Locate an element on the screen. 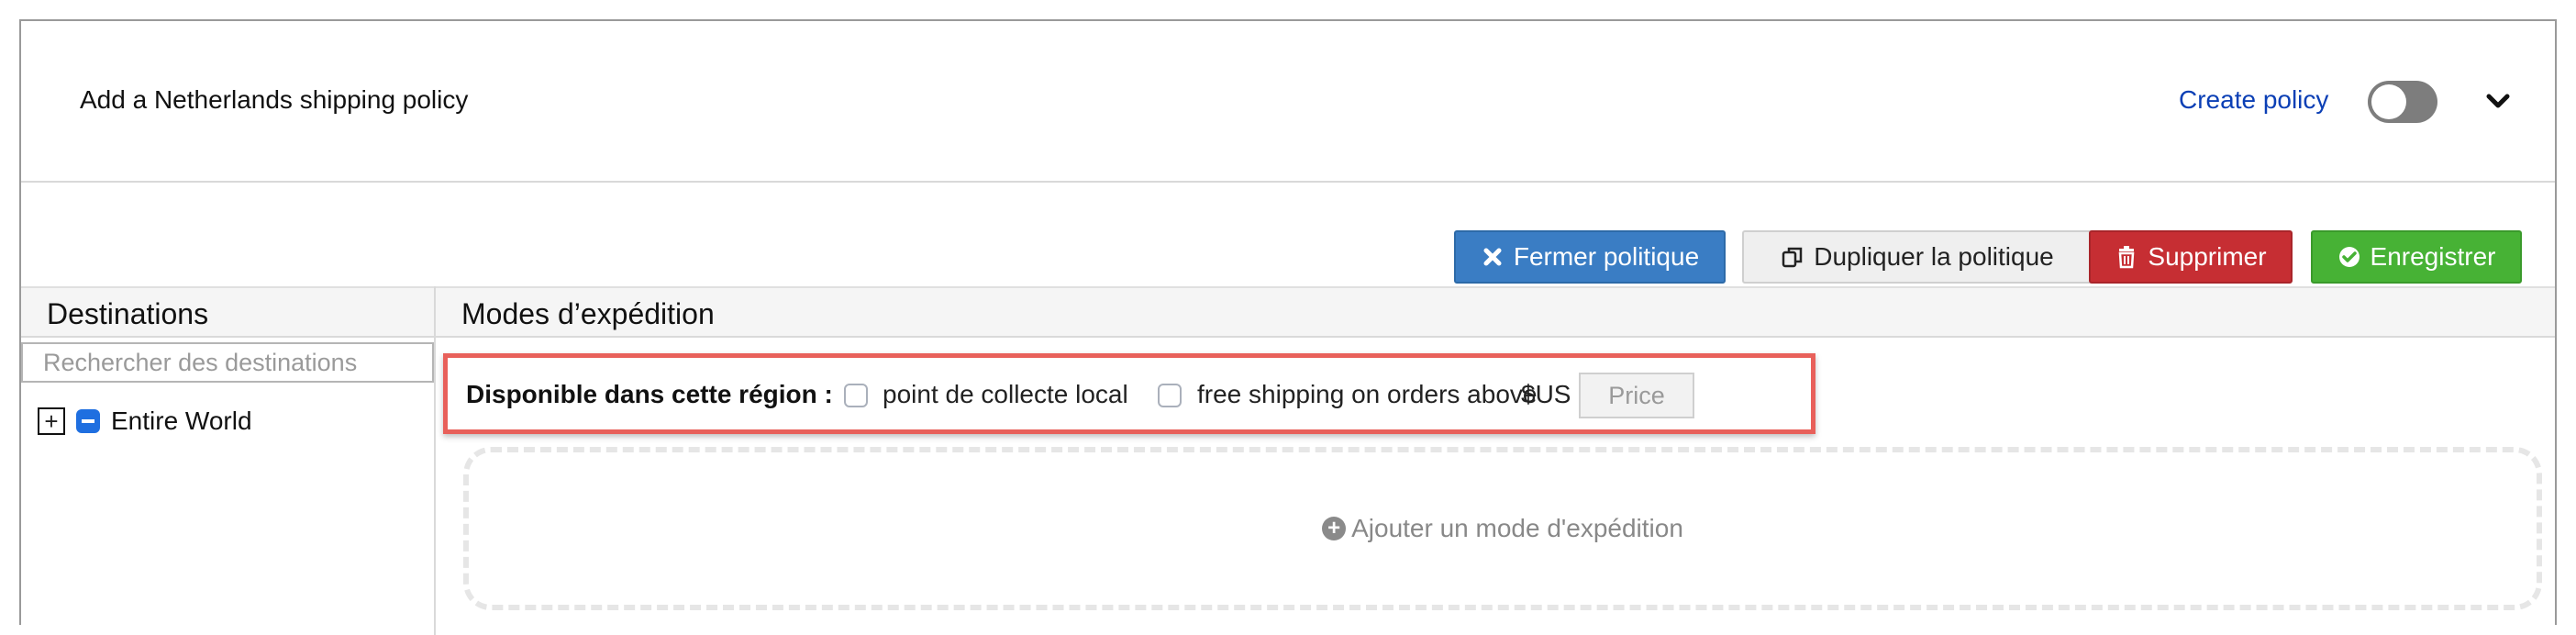 The image size is (2576, 635). column-divider is located at coordinates (435, 460).